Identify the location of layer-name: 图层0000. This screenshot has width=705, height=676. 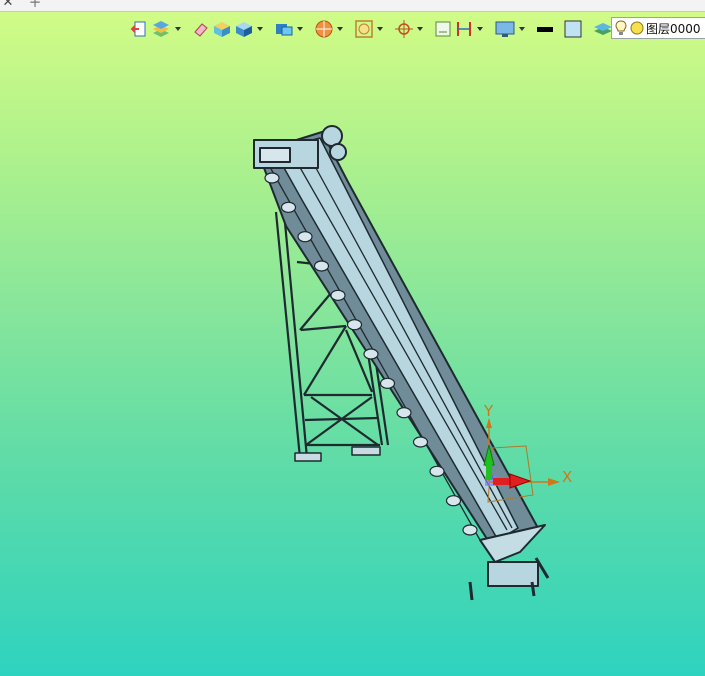
(673, 28).